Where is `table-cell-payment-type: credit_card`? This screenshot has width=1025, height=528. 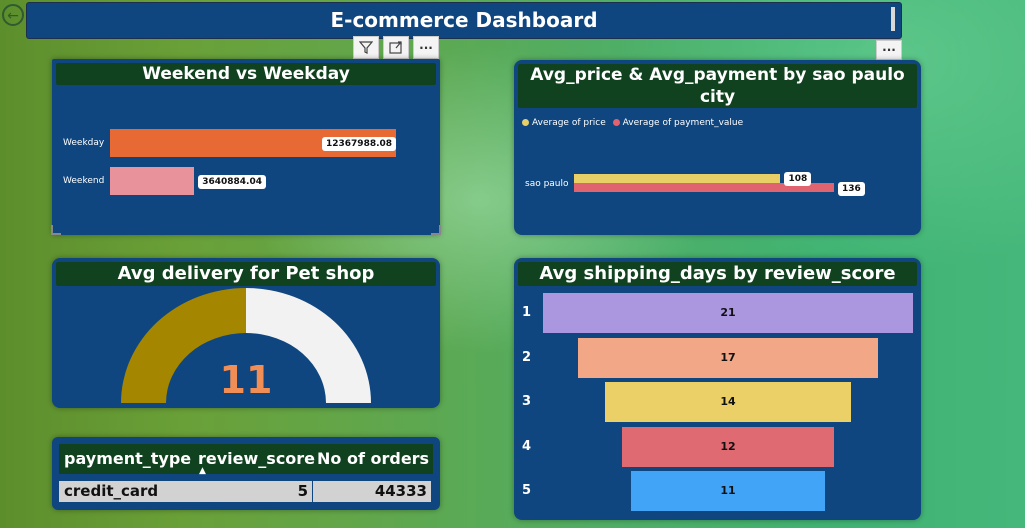 table-cell-payment-type: credit_card is located at coordinates (126, 491).